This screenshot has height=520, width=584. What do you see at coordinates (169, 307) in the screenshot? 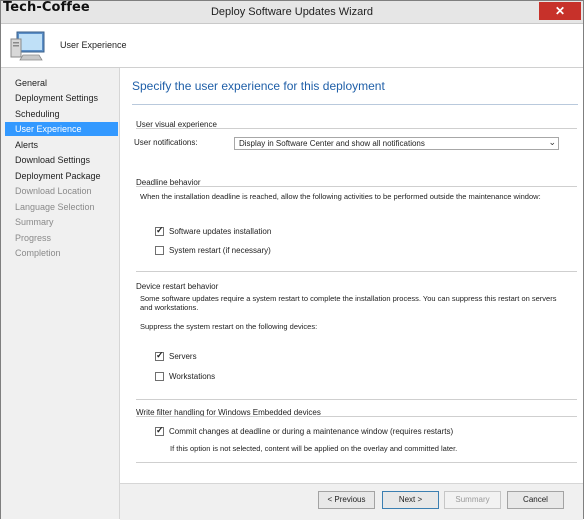
I see `restart-description-line2: and workstations.` at bounding box center [169, 307].